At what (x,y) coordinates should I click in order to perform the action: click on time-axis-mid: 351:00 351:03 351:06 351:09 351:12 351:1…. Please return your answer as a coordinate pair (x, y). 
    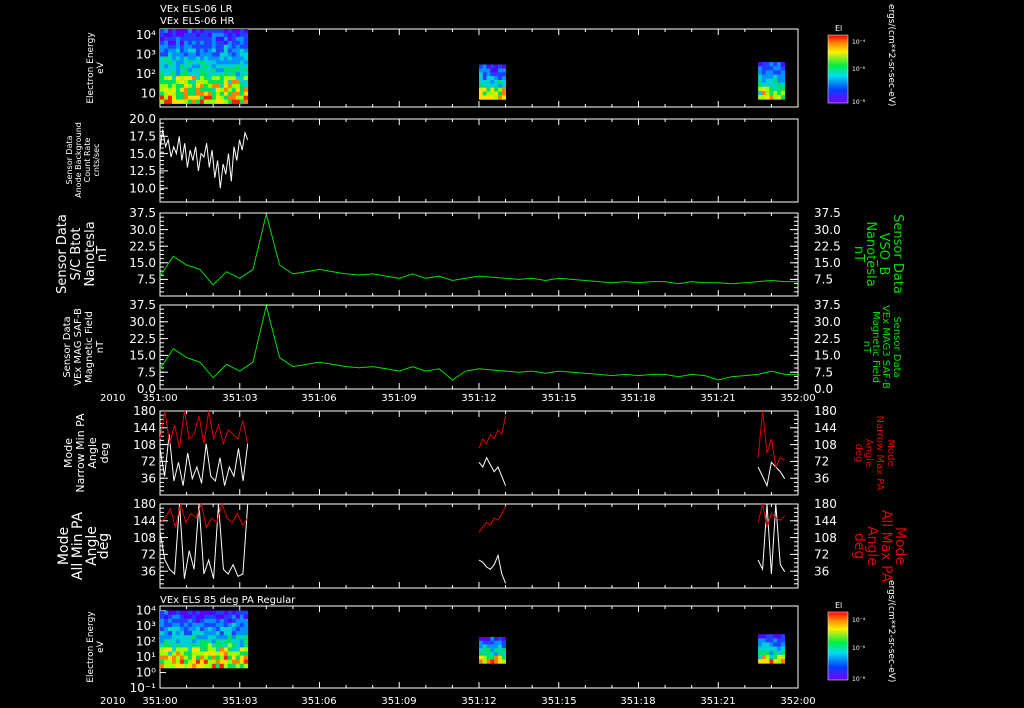
    Looking at the image, I should click on (478, 398).